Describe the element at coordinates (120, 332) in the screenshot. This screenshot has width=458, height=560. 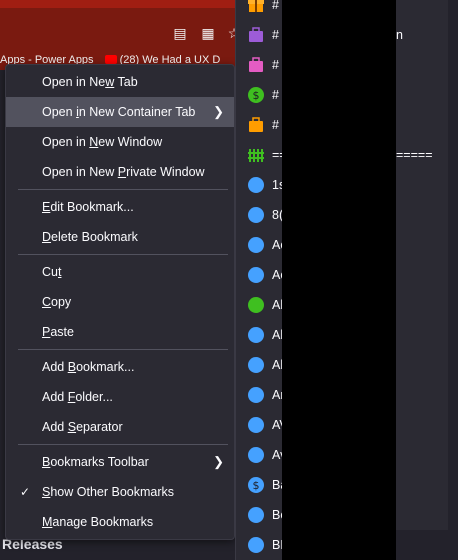
I see `menu-paste: Paste` at that location.